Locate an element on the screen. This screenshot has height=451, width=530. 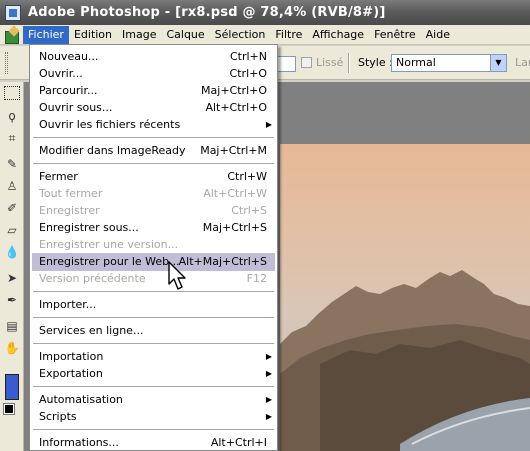
menu-item-modifier-imageready: Modifier dans ImageReady Maj+Ctrl+M is located at coordinates (153, 151).